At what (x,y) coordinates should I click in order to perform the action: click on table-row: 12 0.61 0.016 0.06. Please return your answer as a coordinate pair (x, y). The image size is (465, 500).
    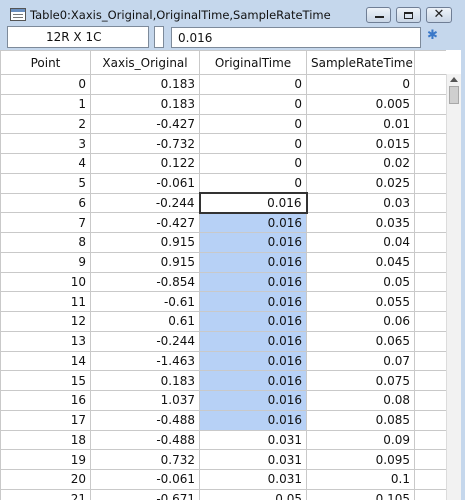
    Looking at the image, I should click on (223, 321).